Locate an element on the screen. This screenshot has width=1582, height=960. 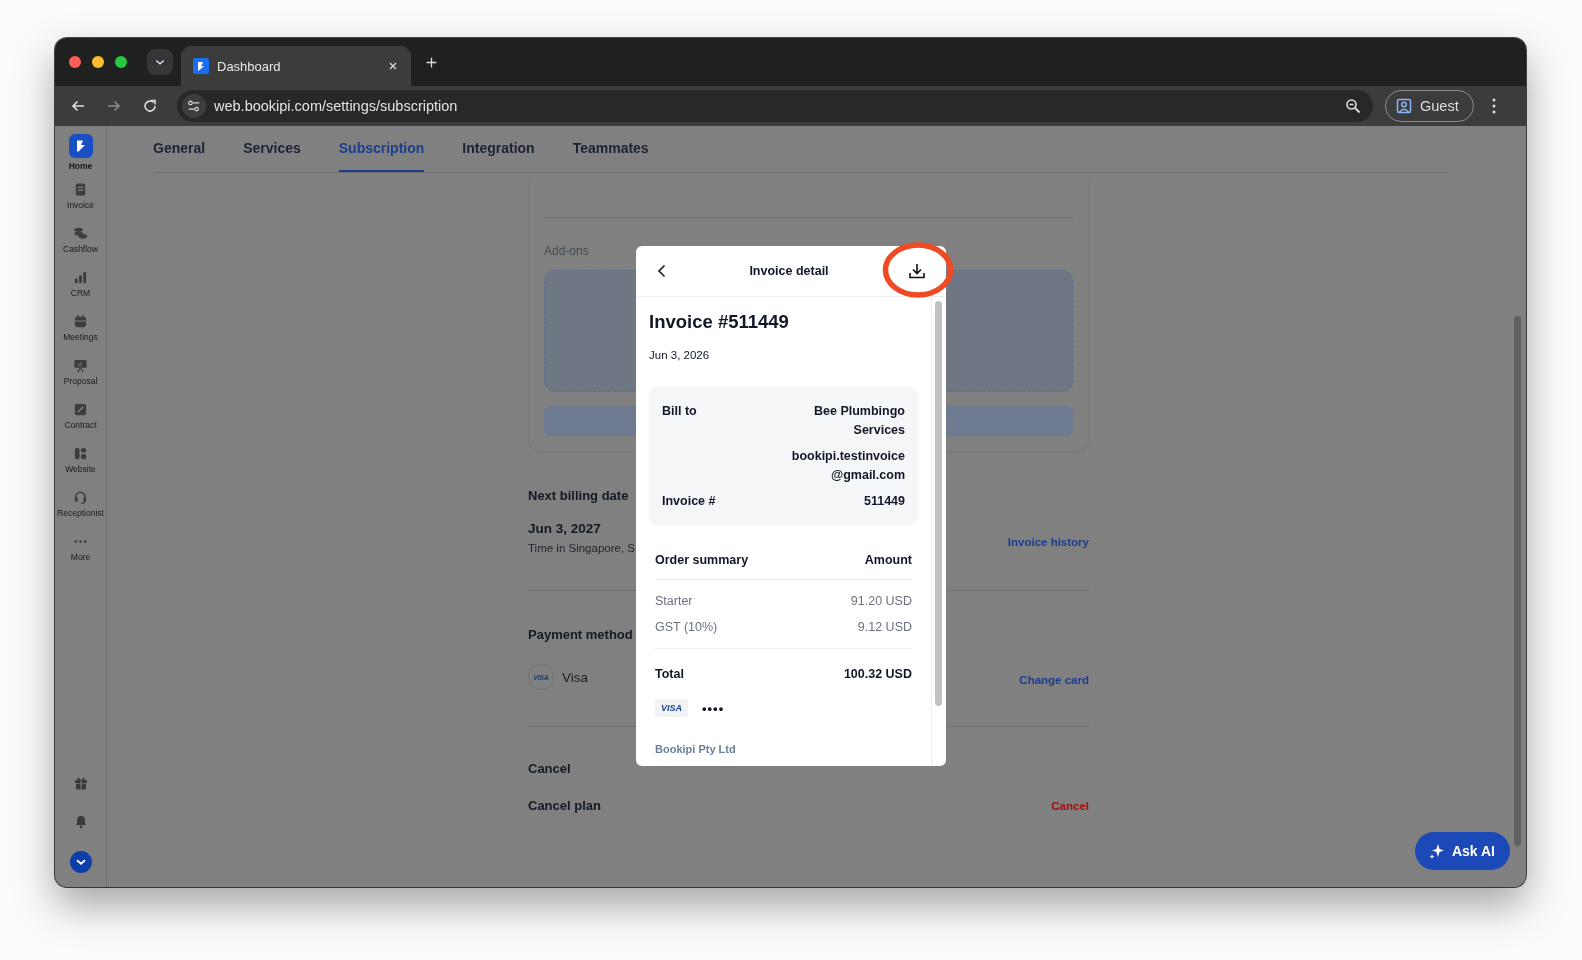
detail-value: Bee Plumbingo Services is located at coordinates (859, 421).